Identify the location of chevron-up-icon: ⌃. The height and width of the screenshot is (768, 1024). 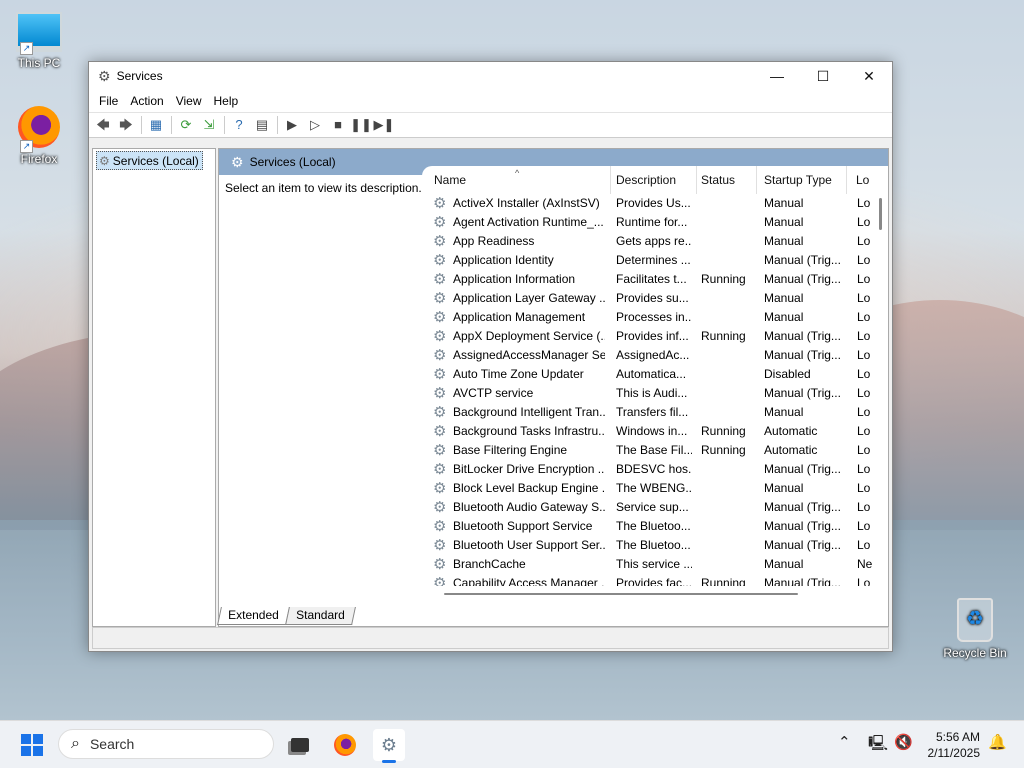
(844, 742).